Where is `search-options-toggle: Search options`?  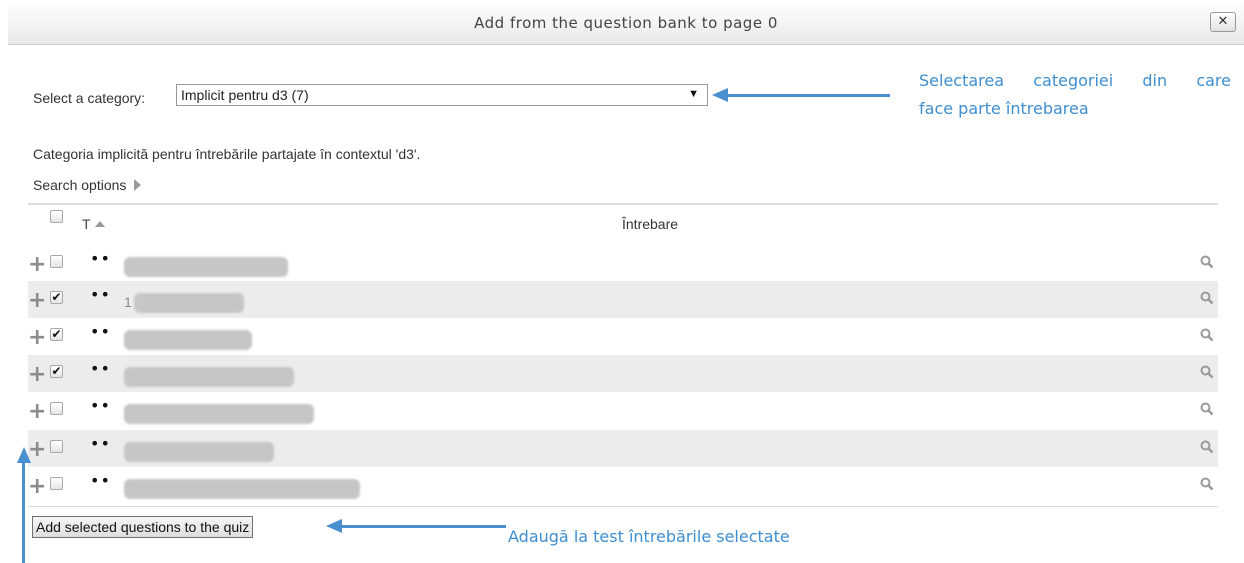 search-options-toggle: Search options is located at coordinates (87, 185).